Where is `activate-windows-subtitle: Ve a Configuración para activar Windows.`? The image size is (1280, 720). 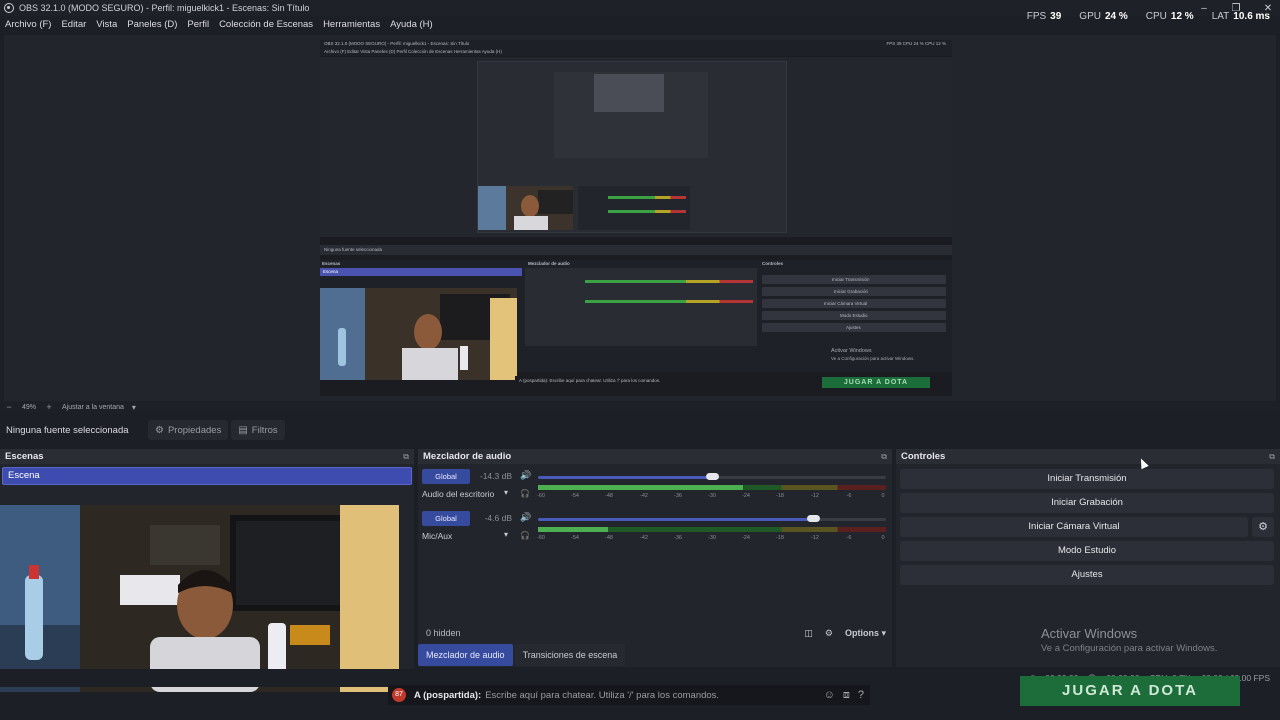 activate-windows-subtitle: Ve a Configuración para activar Windows. is located at coordinates (1129, 648).